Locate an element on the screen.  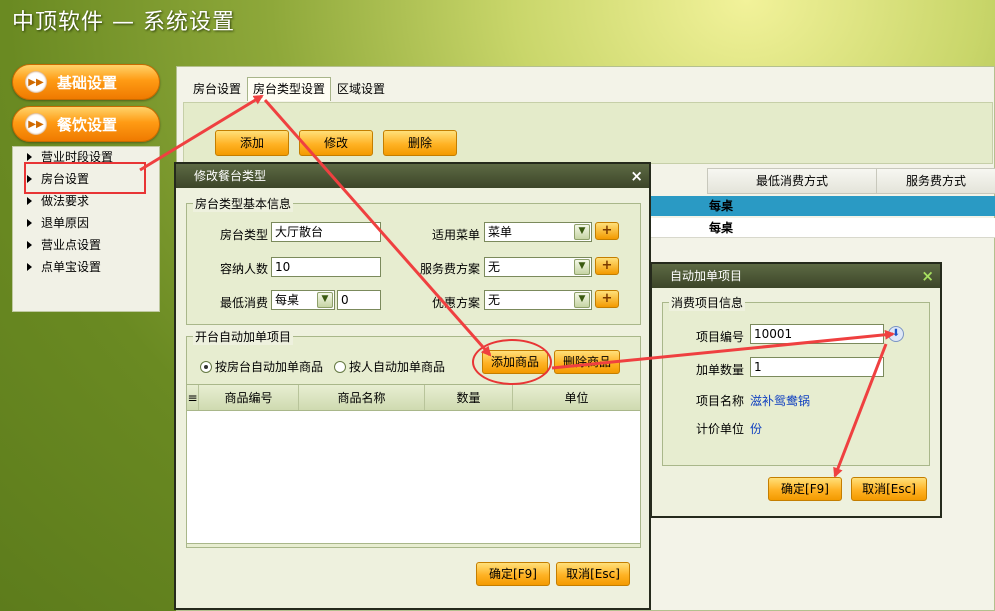
room-type-label: 房台类型 is located at coordinates (243, 235).